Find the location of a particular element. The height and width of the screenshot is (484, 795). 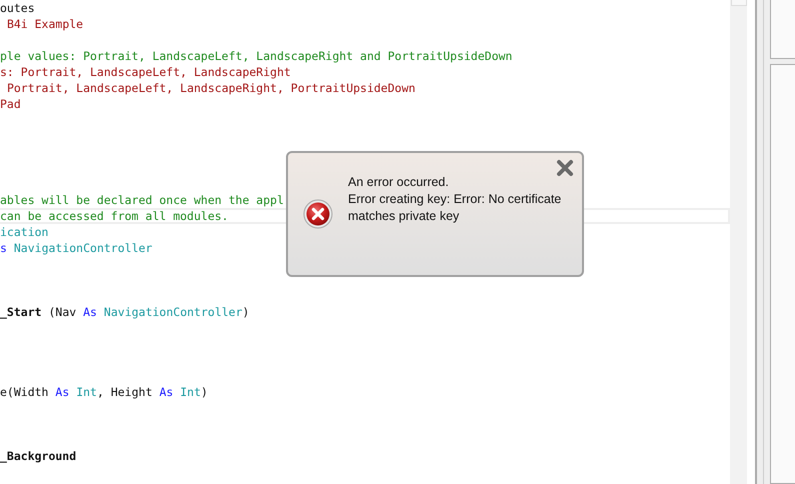

code-line: _Start (Nav As NavigationController) is located at coordinates (125, 312).